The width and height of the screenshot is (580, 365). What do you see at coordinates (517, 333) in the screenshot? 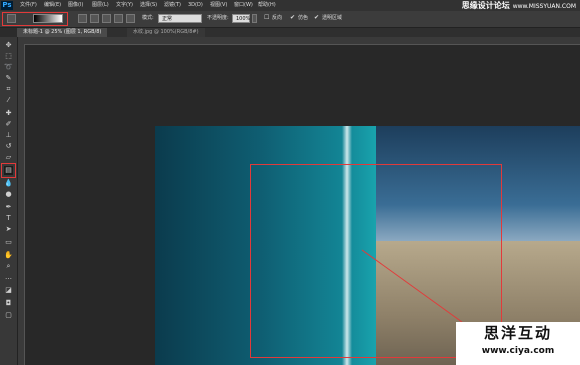
I see `watermark-box-title: 思洋互动` at bounding box center [517, 333].